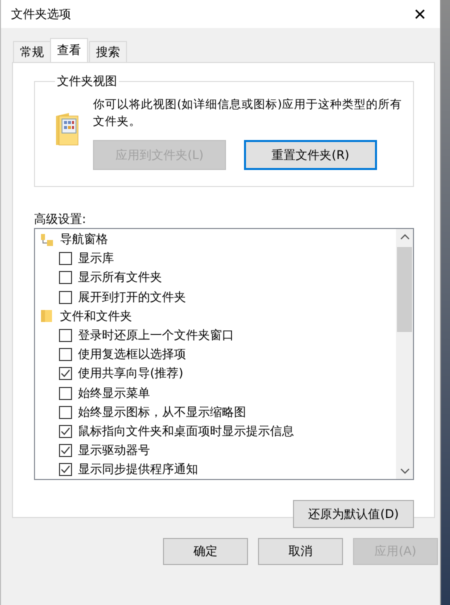 This screenshot has height=605, width=450. Describe the element at coordinates (205, 551) in the screenshot. I see `dialog-button: 确定` at that location.